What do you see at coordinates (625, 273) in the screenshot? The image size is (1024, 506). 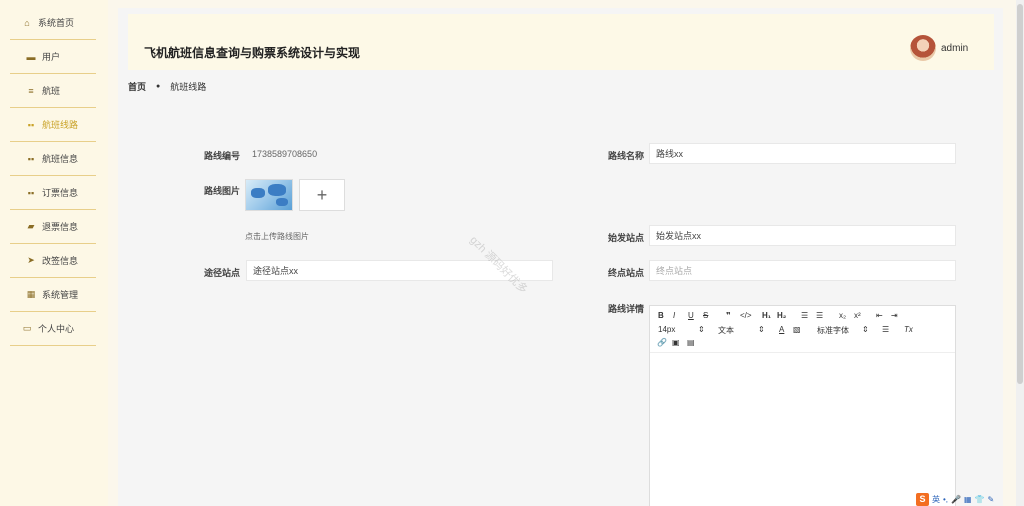 I see `end-station-label: 终点站点` at bounding box center [625, 273].